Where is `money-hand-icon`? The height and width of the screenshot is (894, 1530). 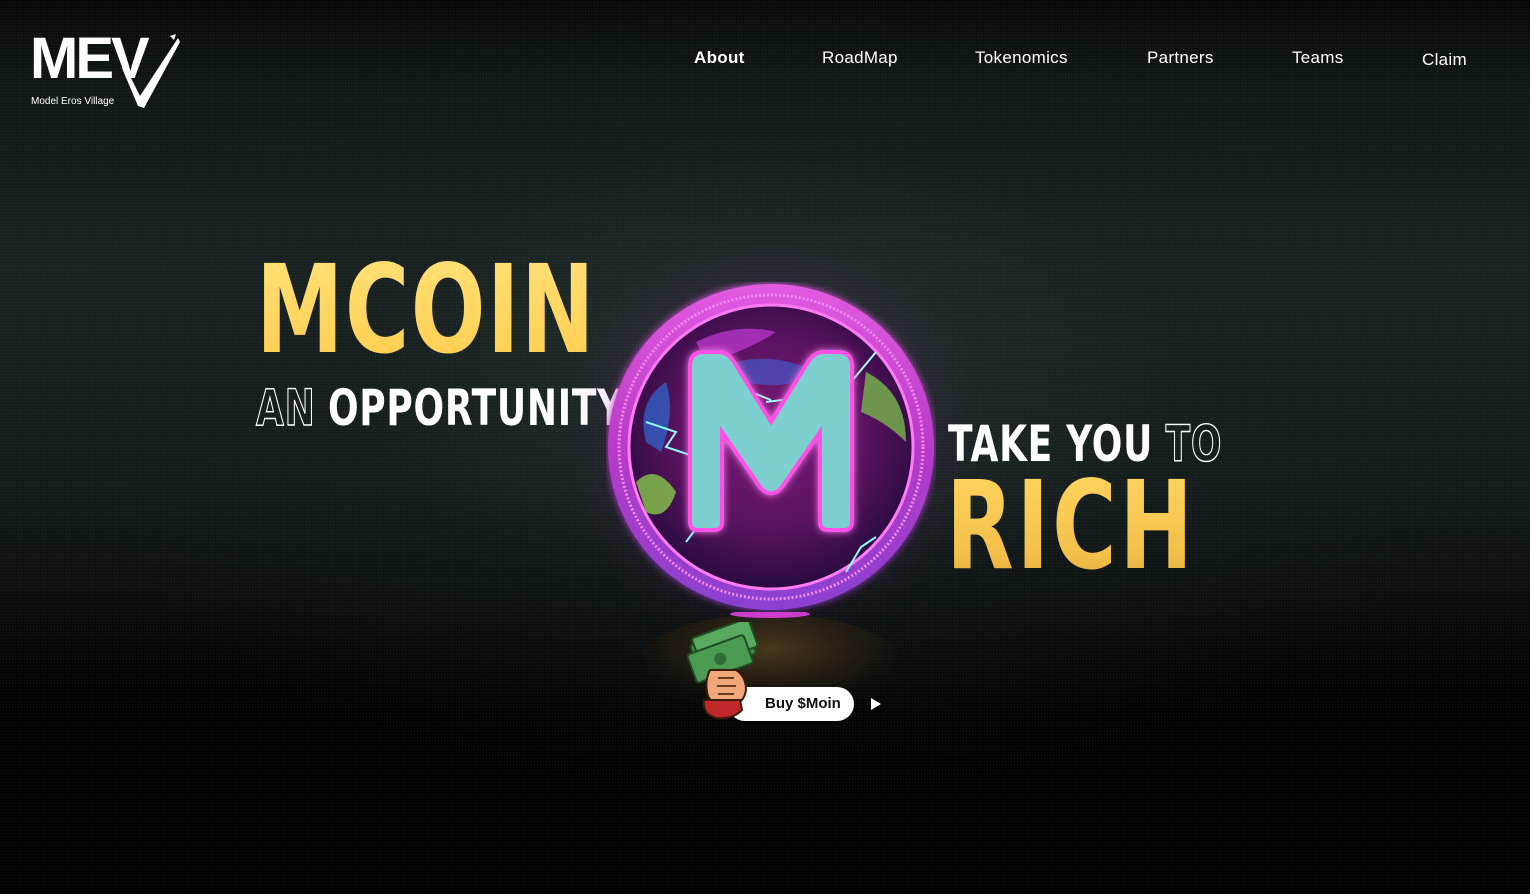 money-hand-icon is located at coordinates (722, 671).